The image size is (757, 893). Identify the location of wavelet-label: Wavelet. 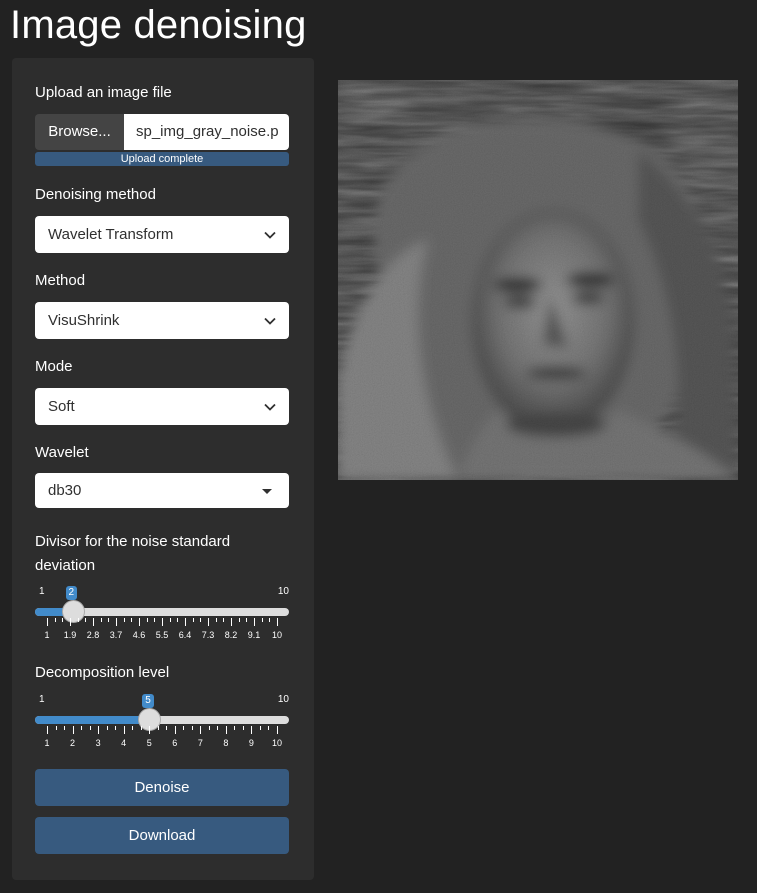
(62, 452).